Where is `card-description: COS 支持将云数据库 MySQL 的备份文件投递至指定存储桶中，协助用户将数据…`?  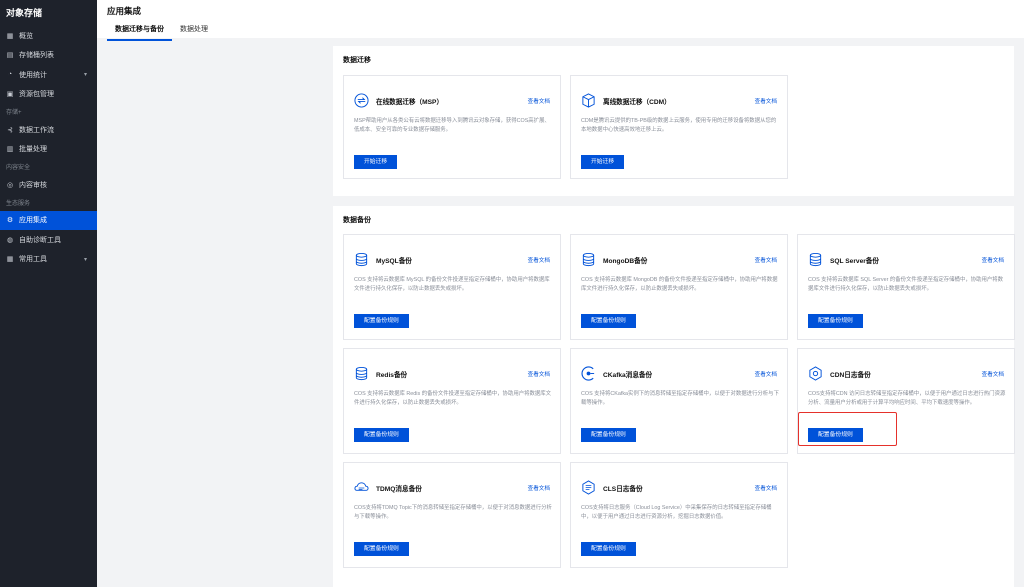 card-description: COS 支持将云数据库 MySQL 的备份文件投递至指定存储桶中，协助用户将数据… is located at coordinates (452, 284).